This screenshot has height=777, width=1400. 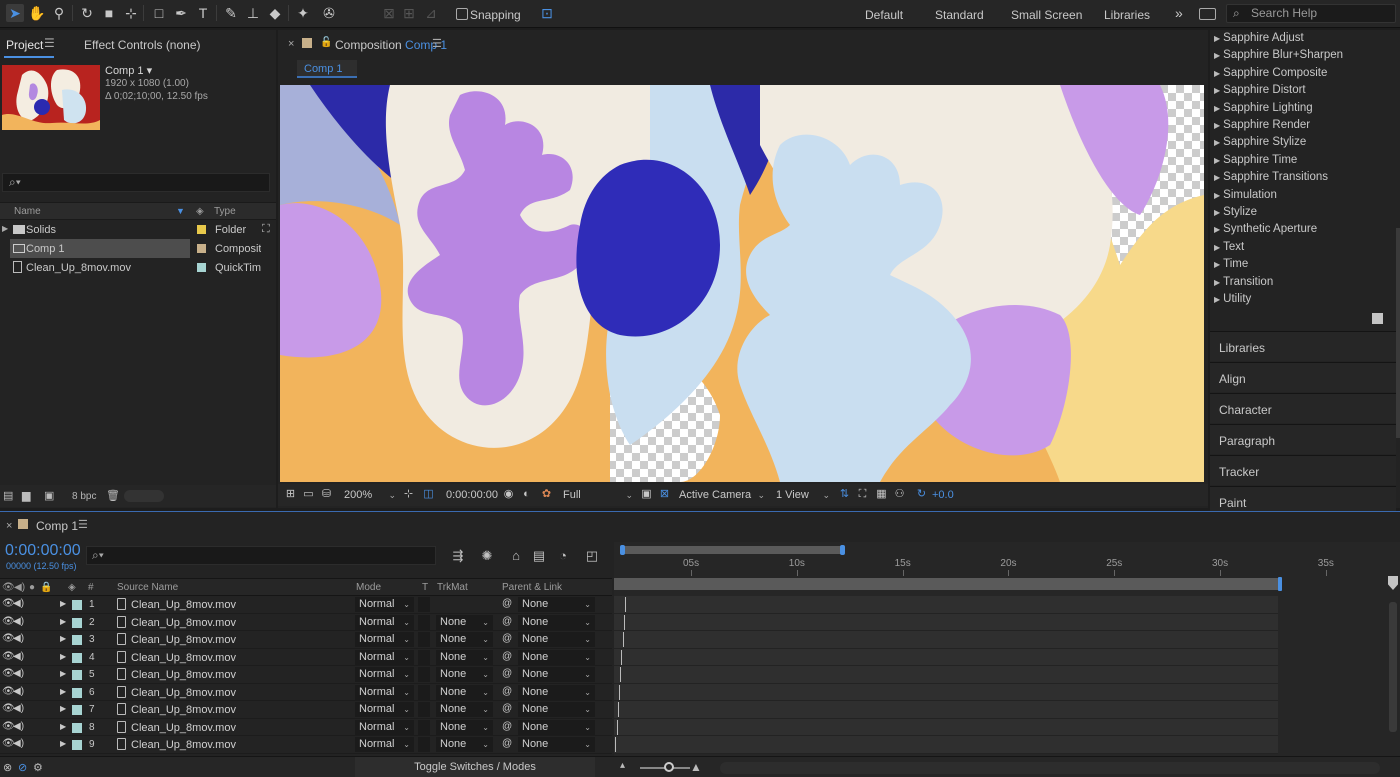 What do you see at coordinates (1046, 15) in the screenshot?
I see `workspace-small-screen: Small Screen` at bounding box center [1046, 15].